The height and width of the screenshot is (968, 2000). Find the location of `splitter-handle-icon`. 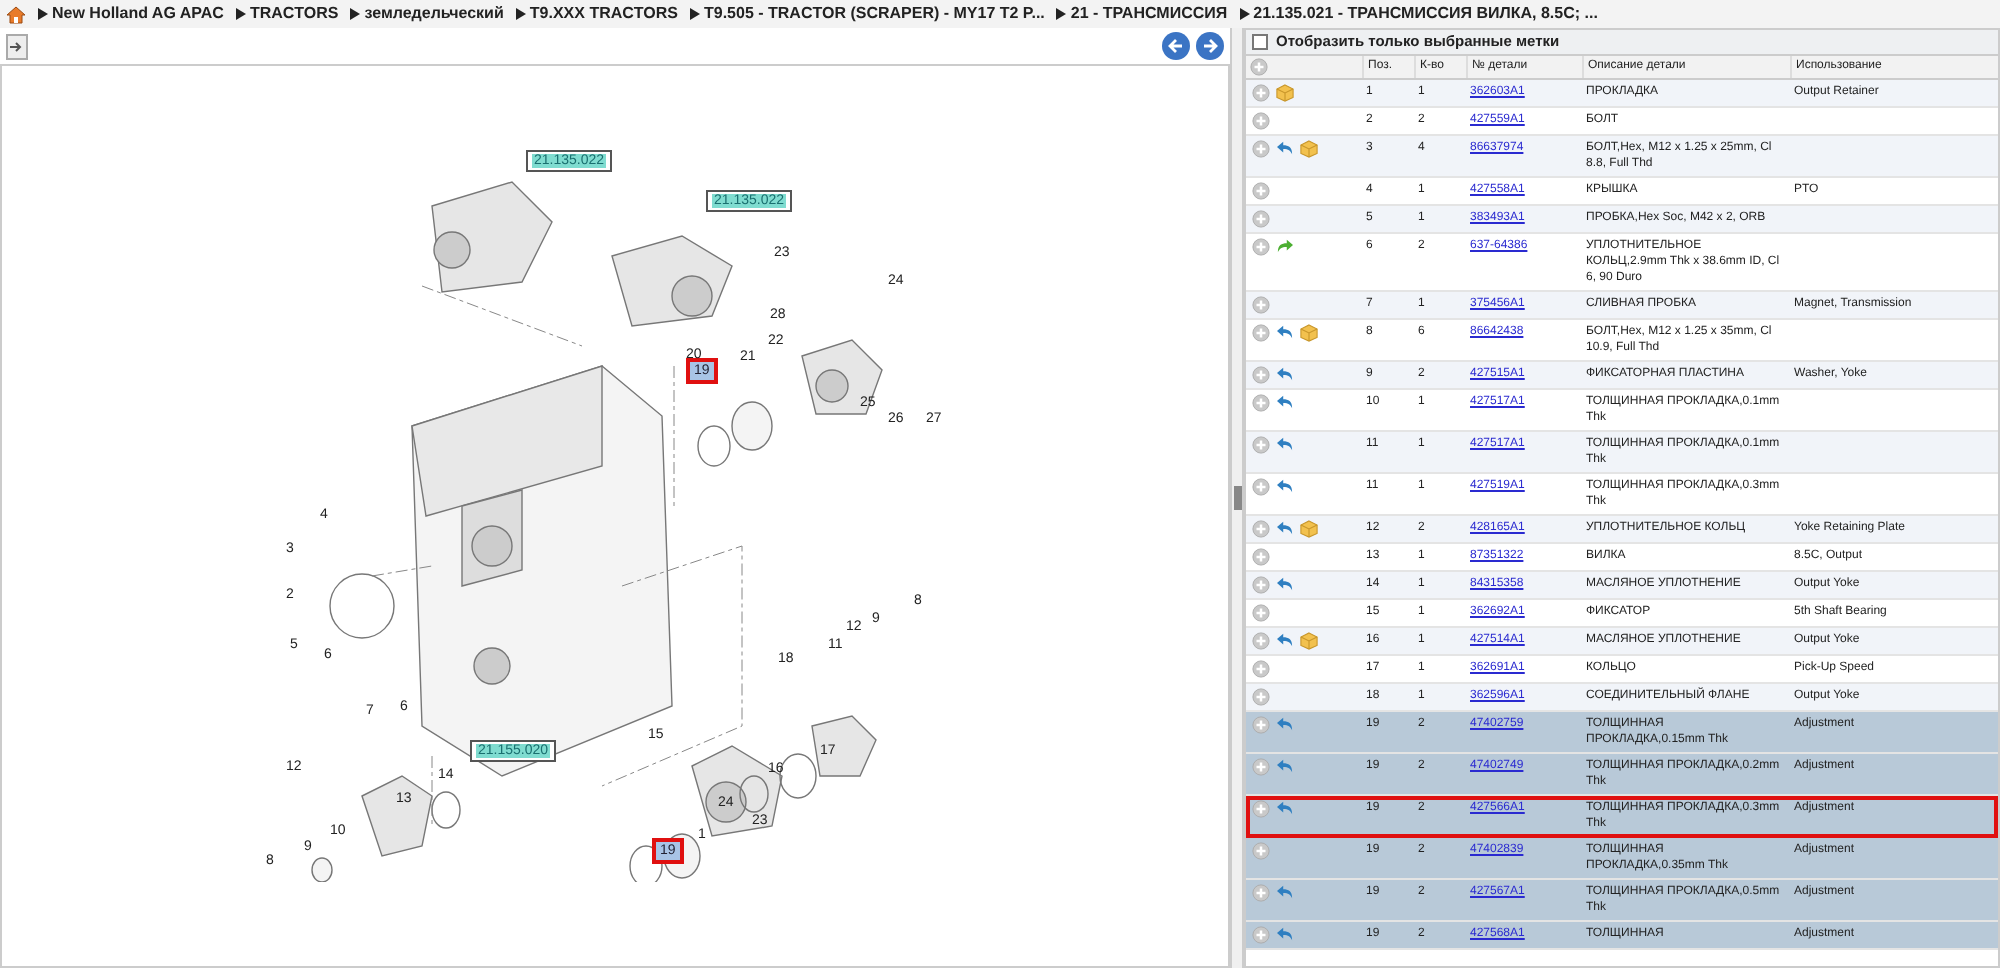

splitter-handle-icon is located at coordinates (1237, 498).